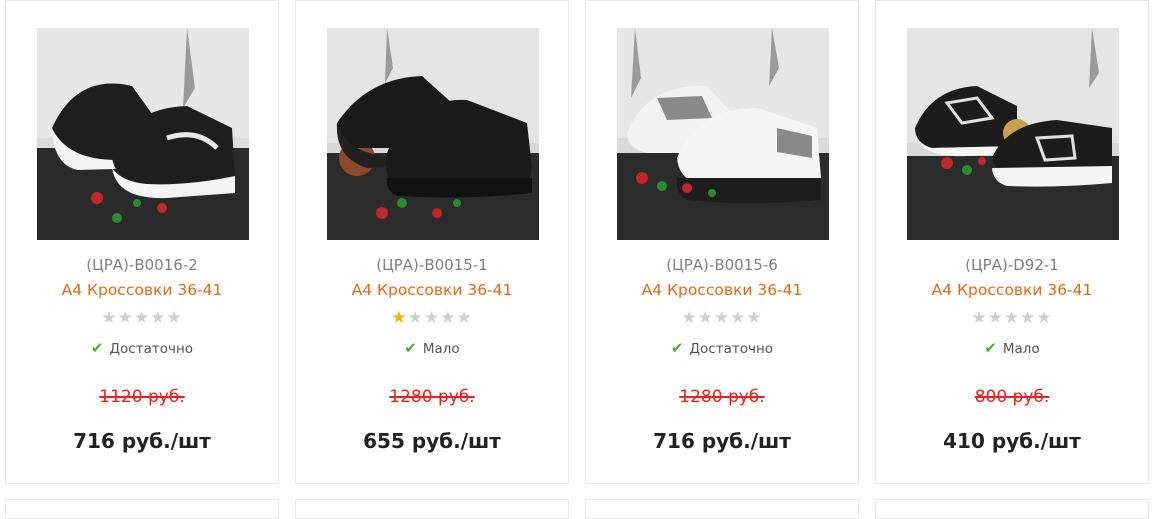 The height and width of the screenshot is (519, 1156). What do you see at coordinates (432, 441) in the screenshot?
I see `current-price: 655 руб./шт` at bounding box center [432, 441].